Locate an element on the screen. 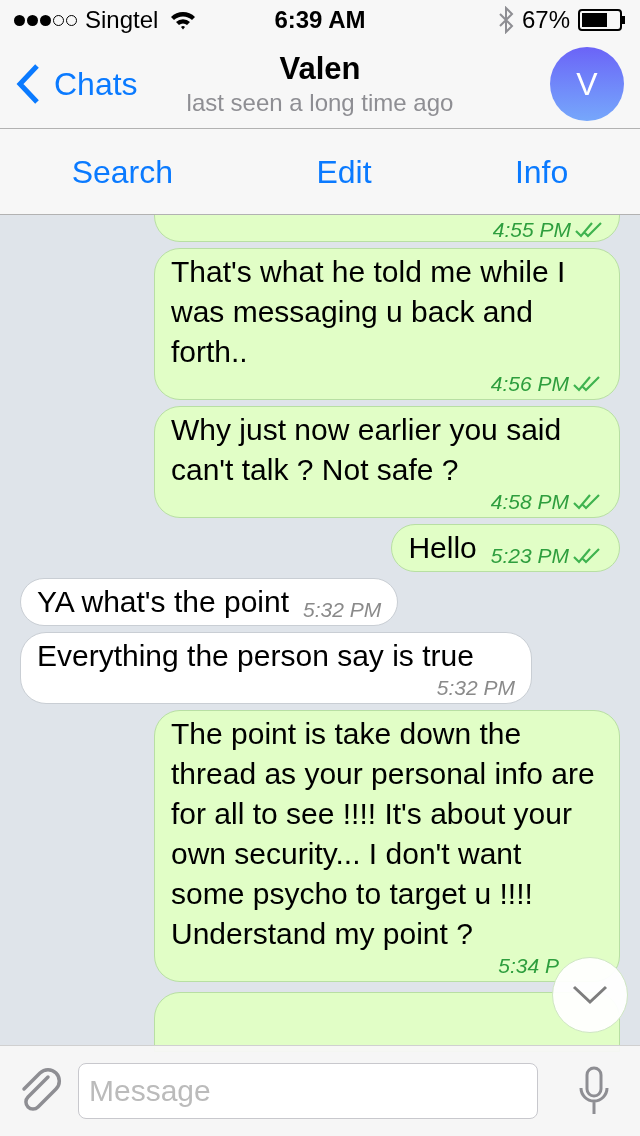 This screenshot has width=640, height=1136. message-text: That's what he told me while I was messaging u back and forth.. is located at coordinates (369, 312).